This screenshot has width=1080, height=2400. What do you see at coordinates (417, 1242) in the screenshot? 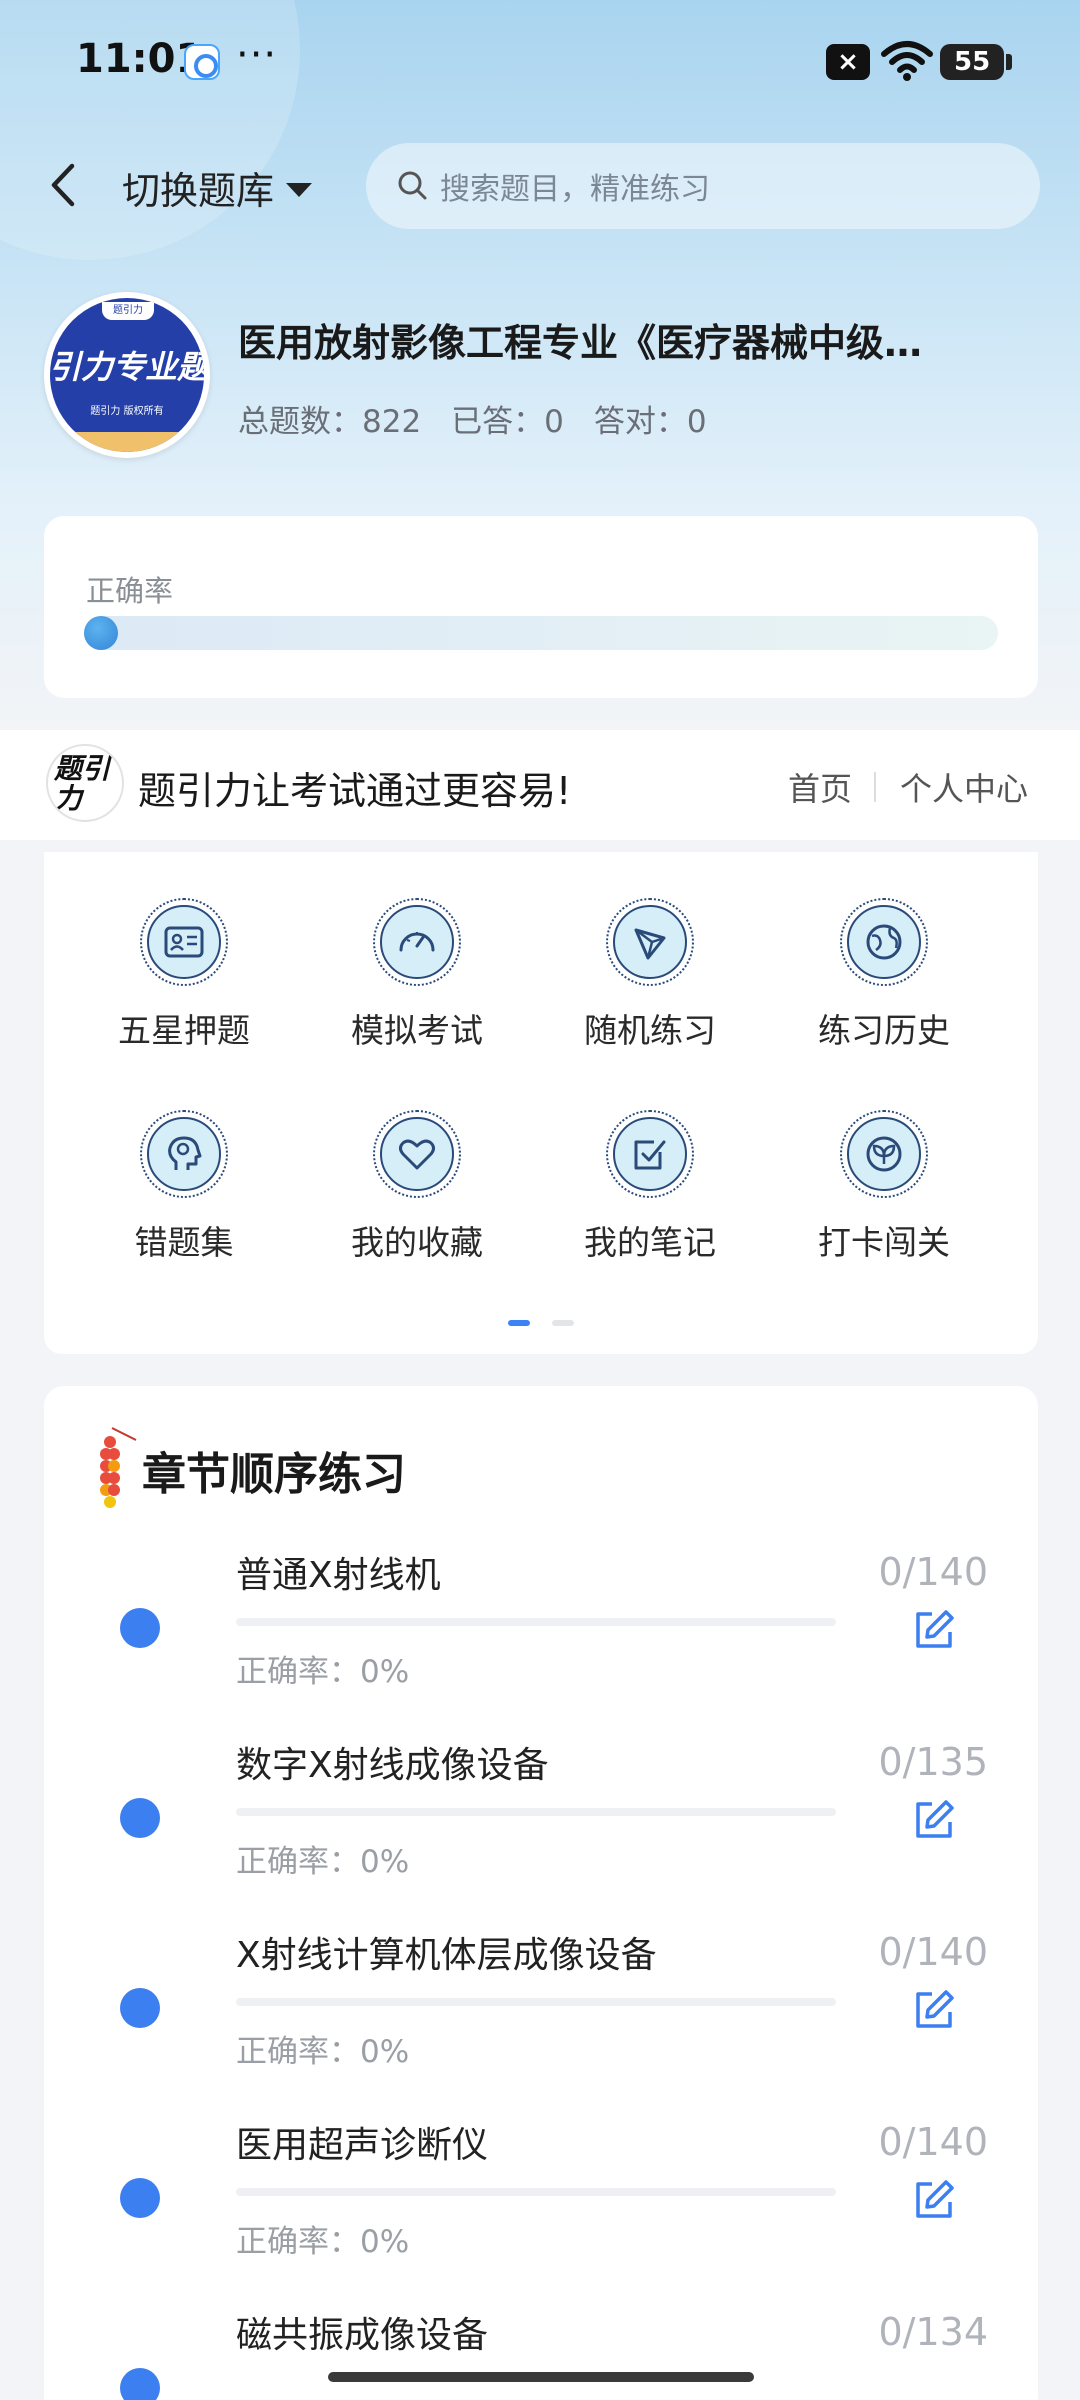
I see `func-label: 我的收藏` at bounding box center [417, 1242].